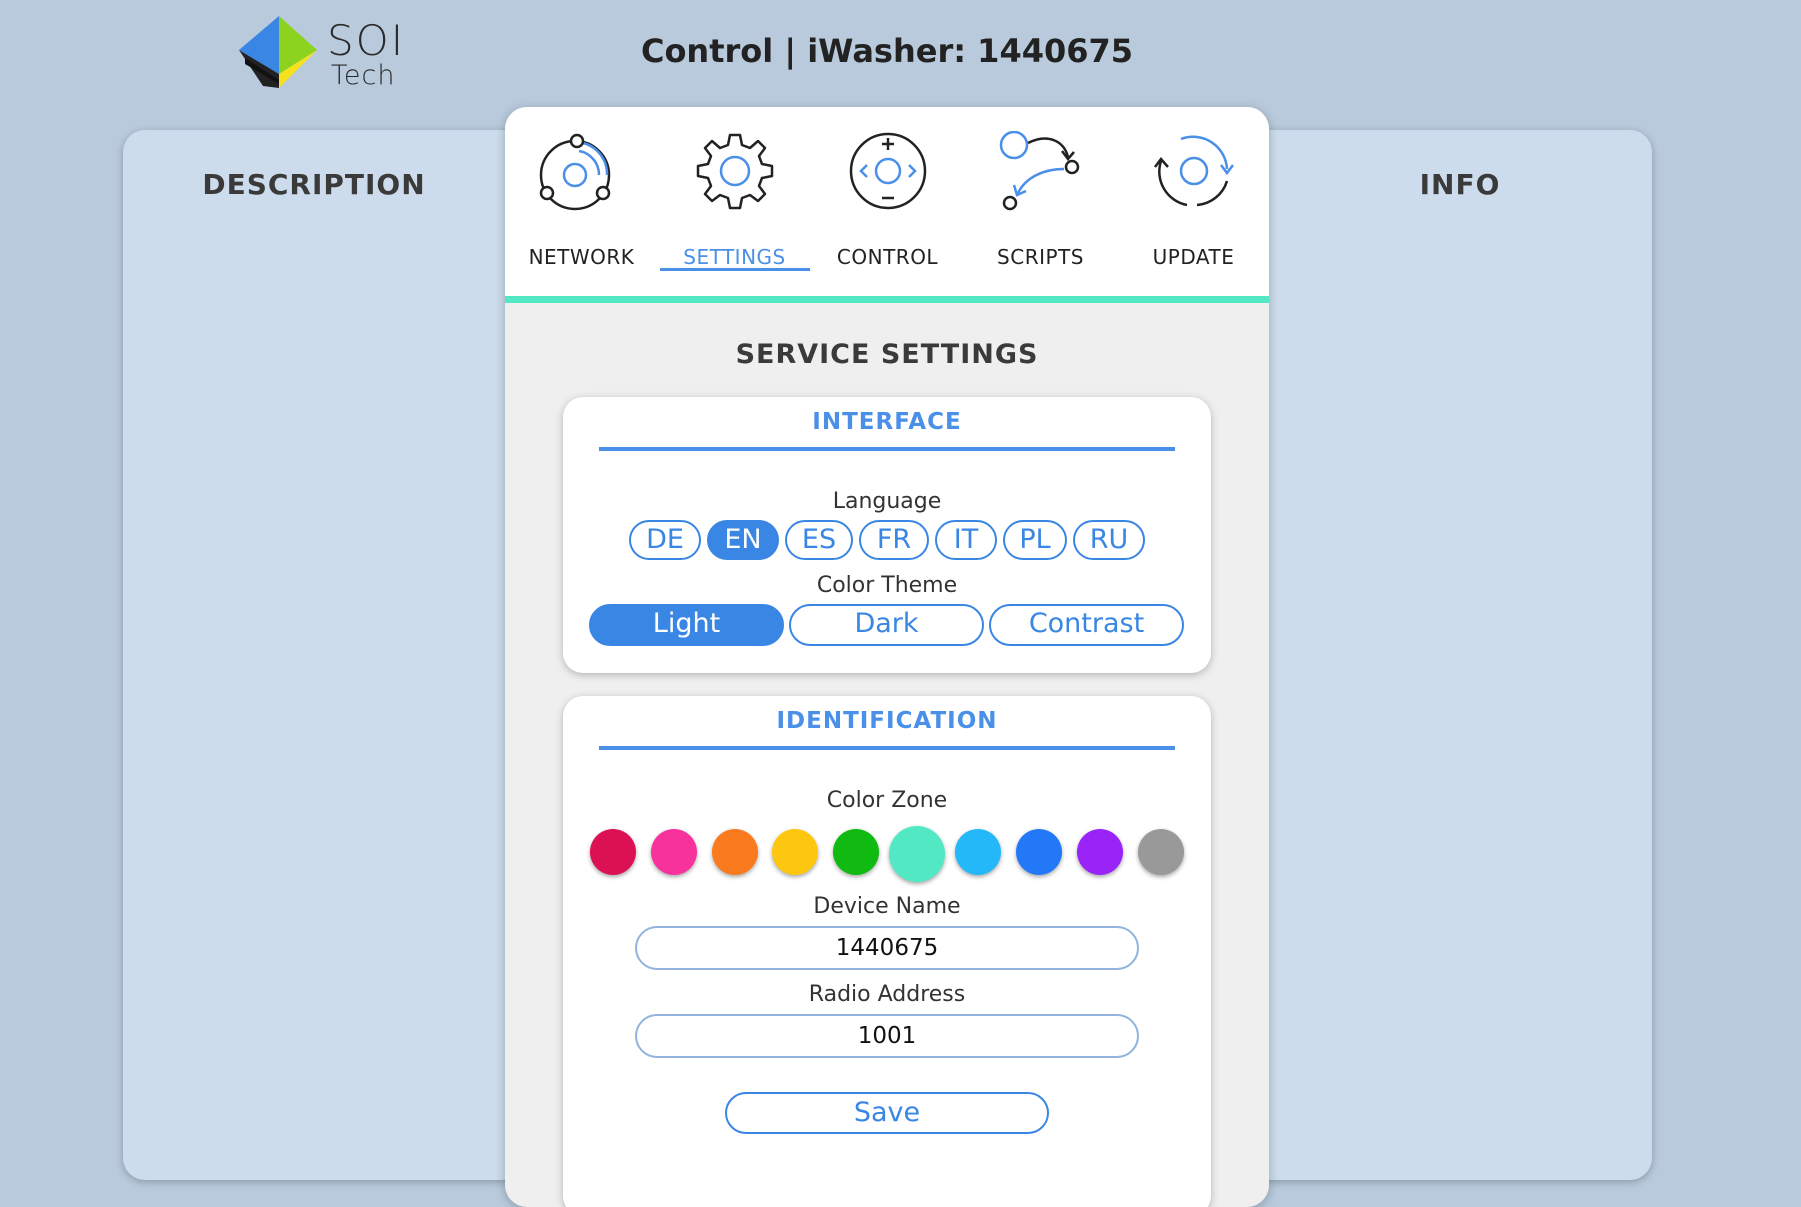  I want to click on save-button: Save, so click(887, 1113).